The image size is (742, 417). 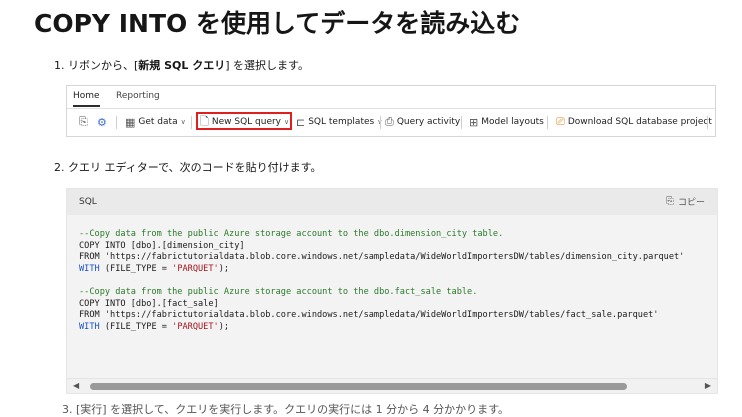 I want to click on model-layouts-label: Model layouts, so click(x=512, y=122).